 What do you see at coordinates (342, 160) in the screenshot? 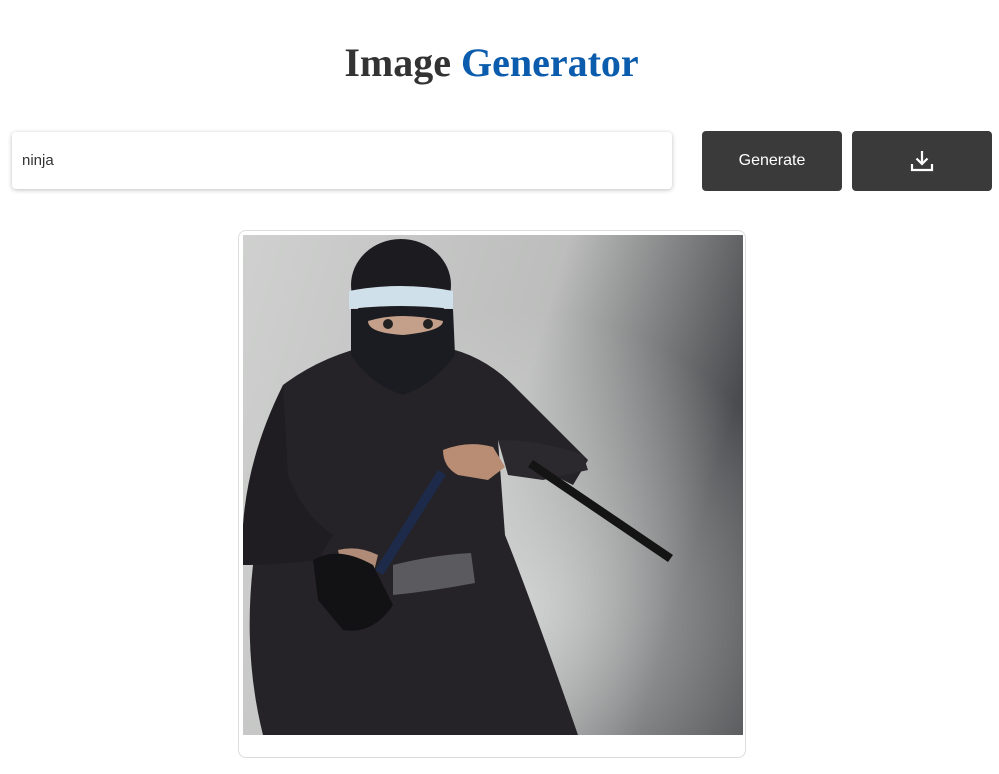
I see `prompt-input` at bounding box center [342, 160].